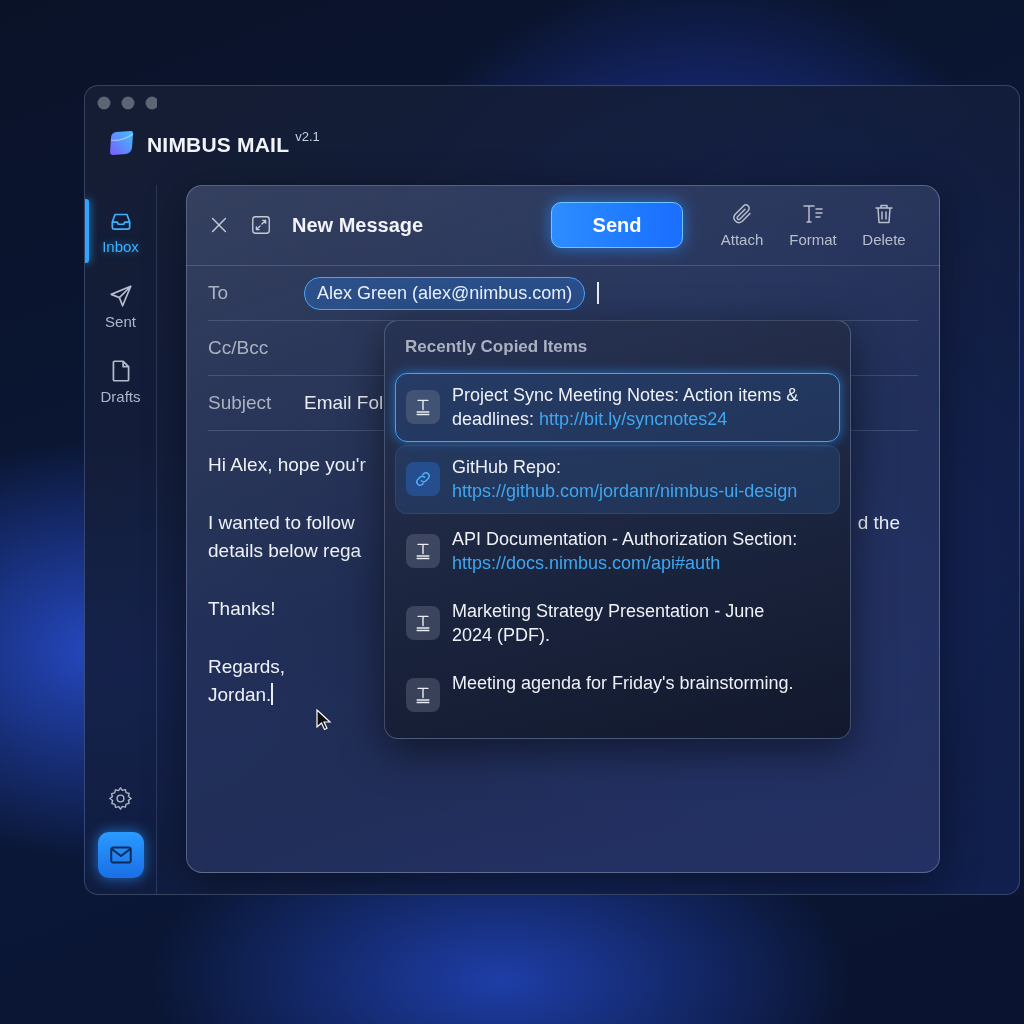  What do you see at coordinates (586, 563) in the screenshot?
I see `clipboard-link: https://docs.nimbus.com/api#auth` at bounding box center [586, 563].